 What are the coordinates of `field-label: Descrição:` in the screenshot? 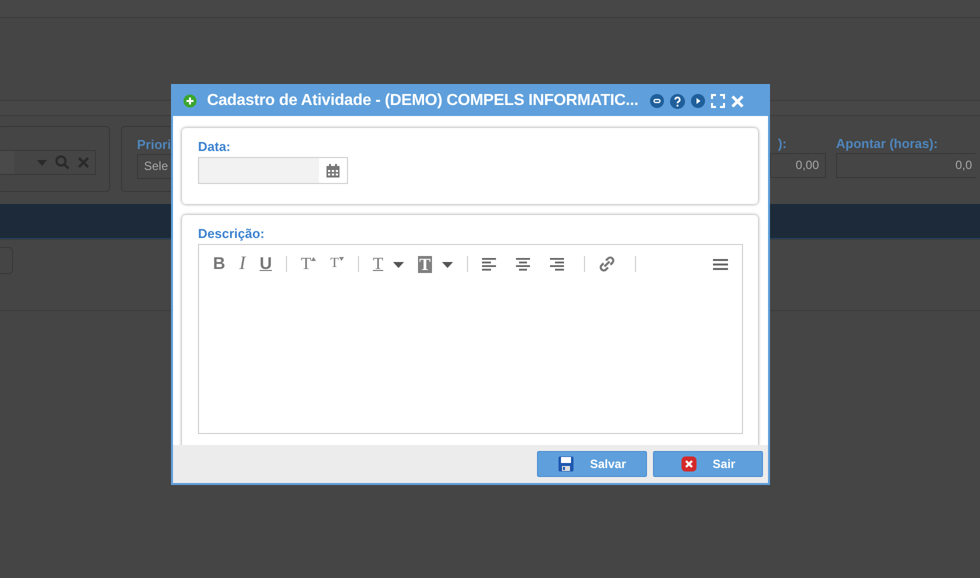 It's located at (232, 233).